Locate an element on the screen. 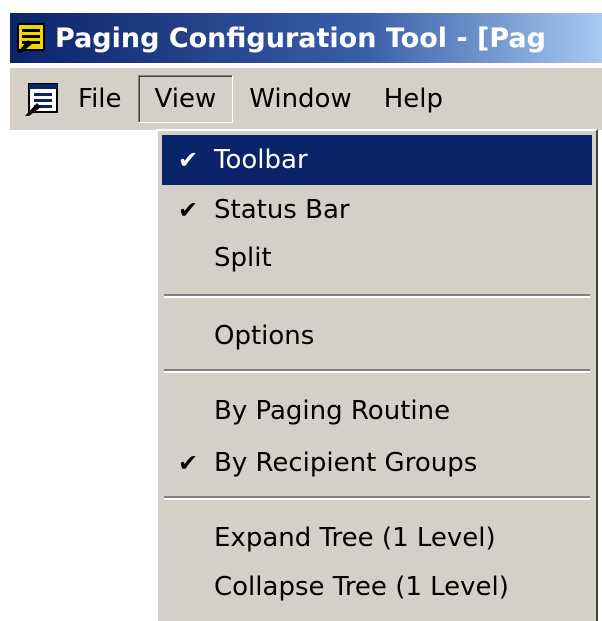 The width and height of the screenshot is (602, 621). menu-item-label: Split is located at coordinates (243, 258).